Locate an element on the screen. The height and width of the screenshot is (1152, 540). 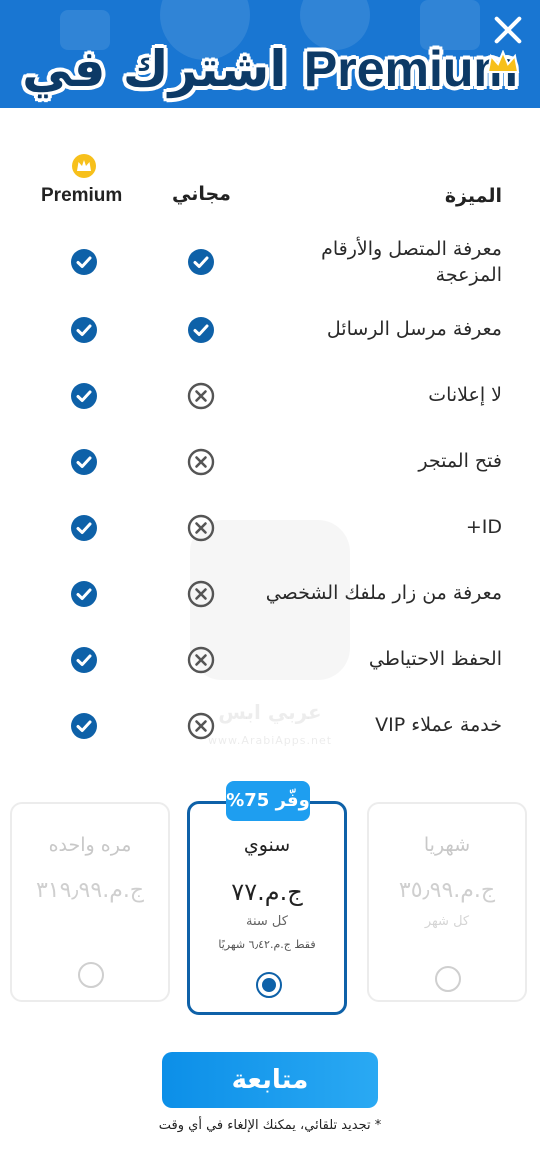
plan-radio-selected is located at coordinates (269, 985).